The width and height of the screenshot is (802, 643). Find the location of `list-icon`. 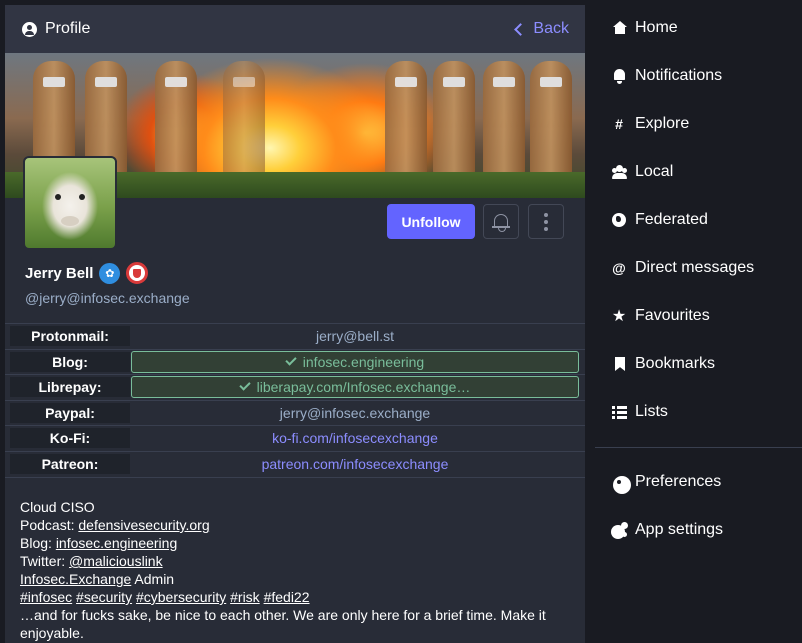

list-icon is located at coordinates (619, 412).